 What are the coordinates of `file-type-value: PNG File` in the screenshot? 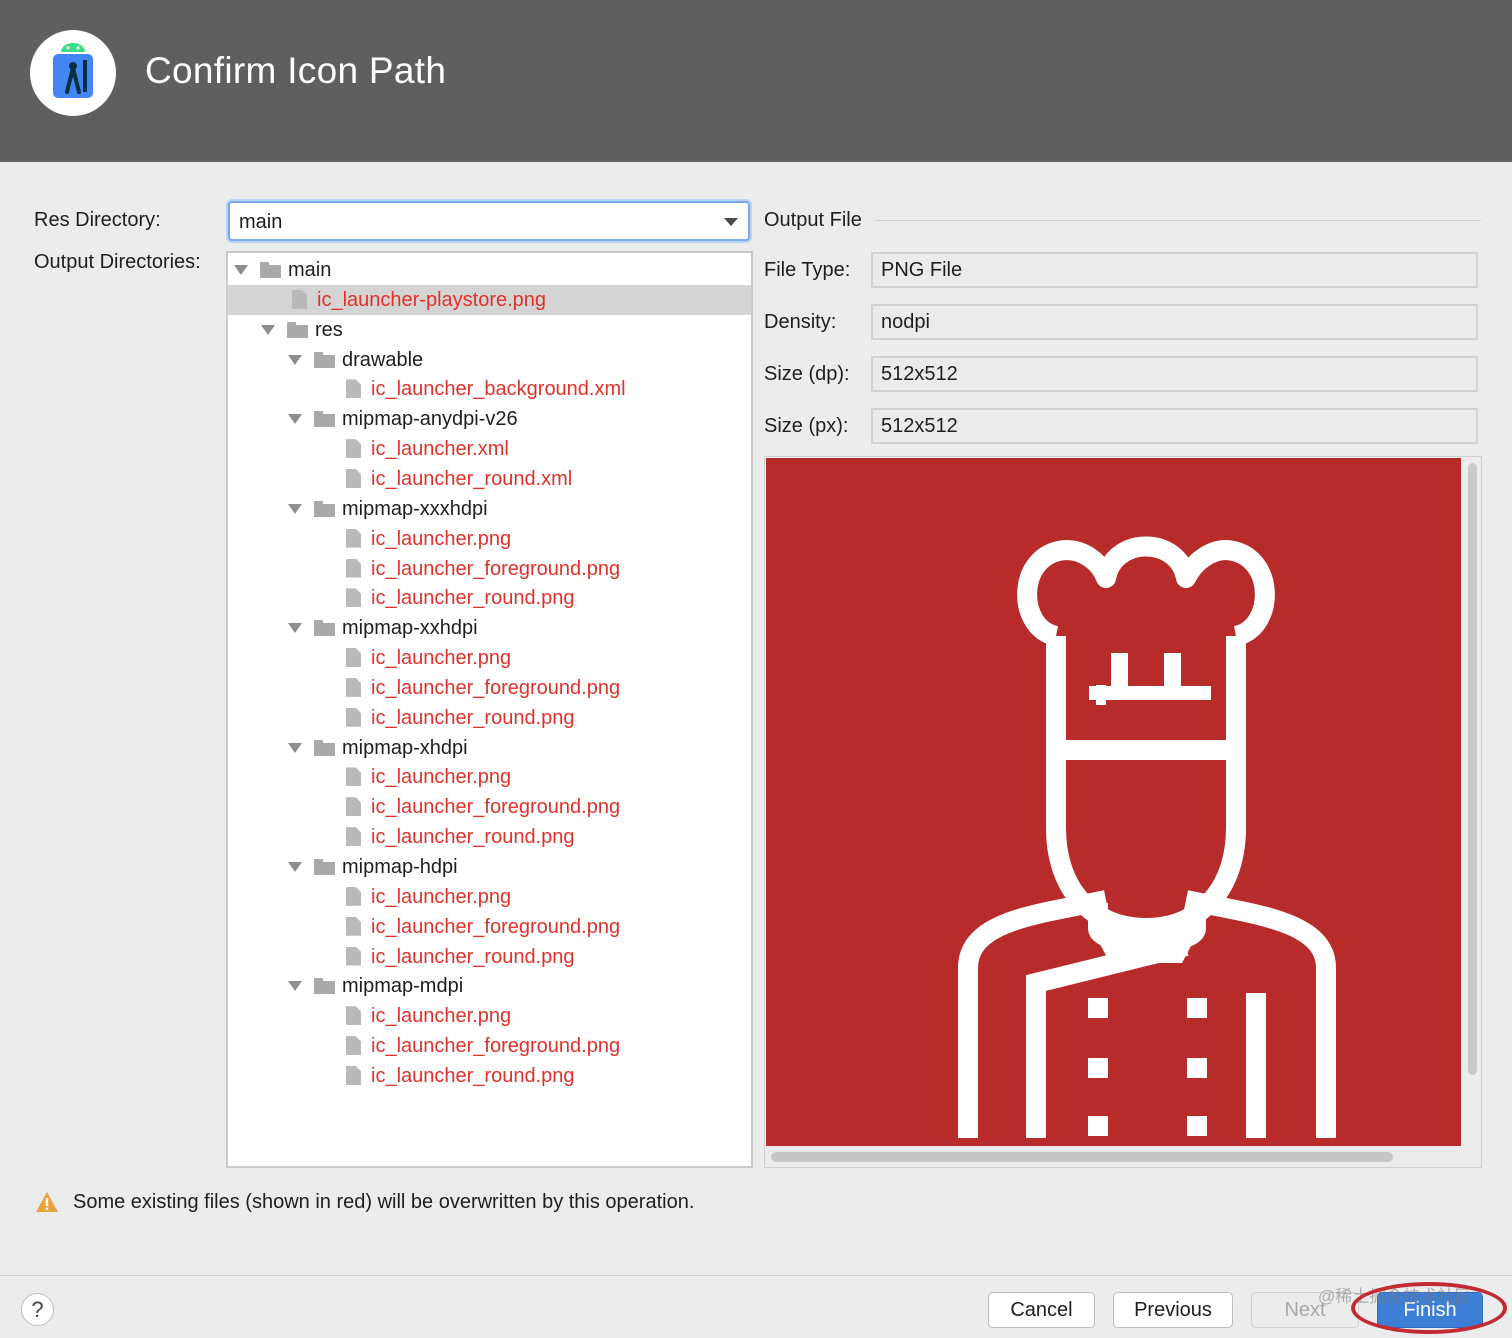 It's located at (922, 270).